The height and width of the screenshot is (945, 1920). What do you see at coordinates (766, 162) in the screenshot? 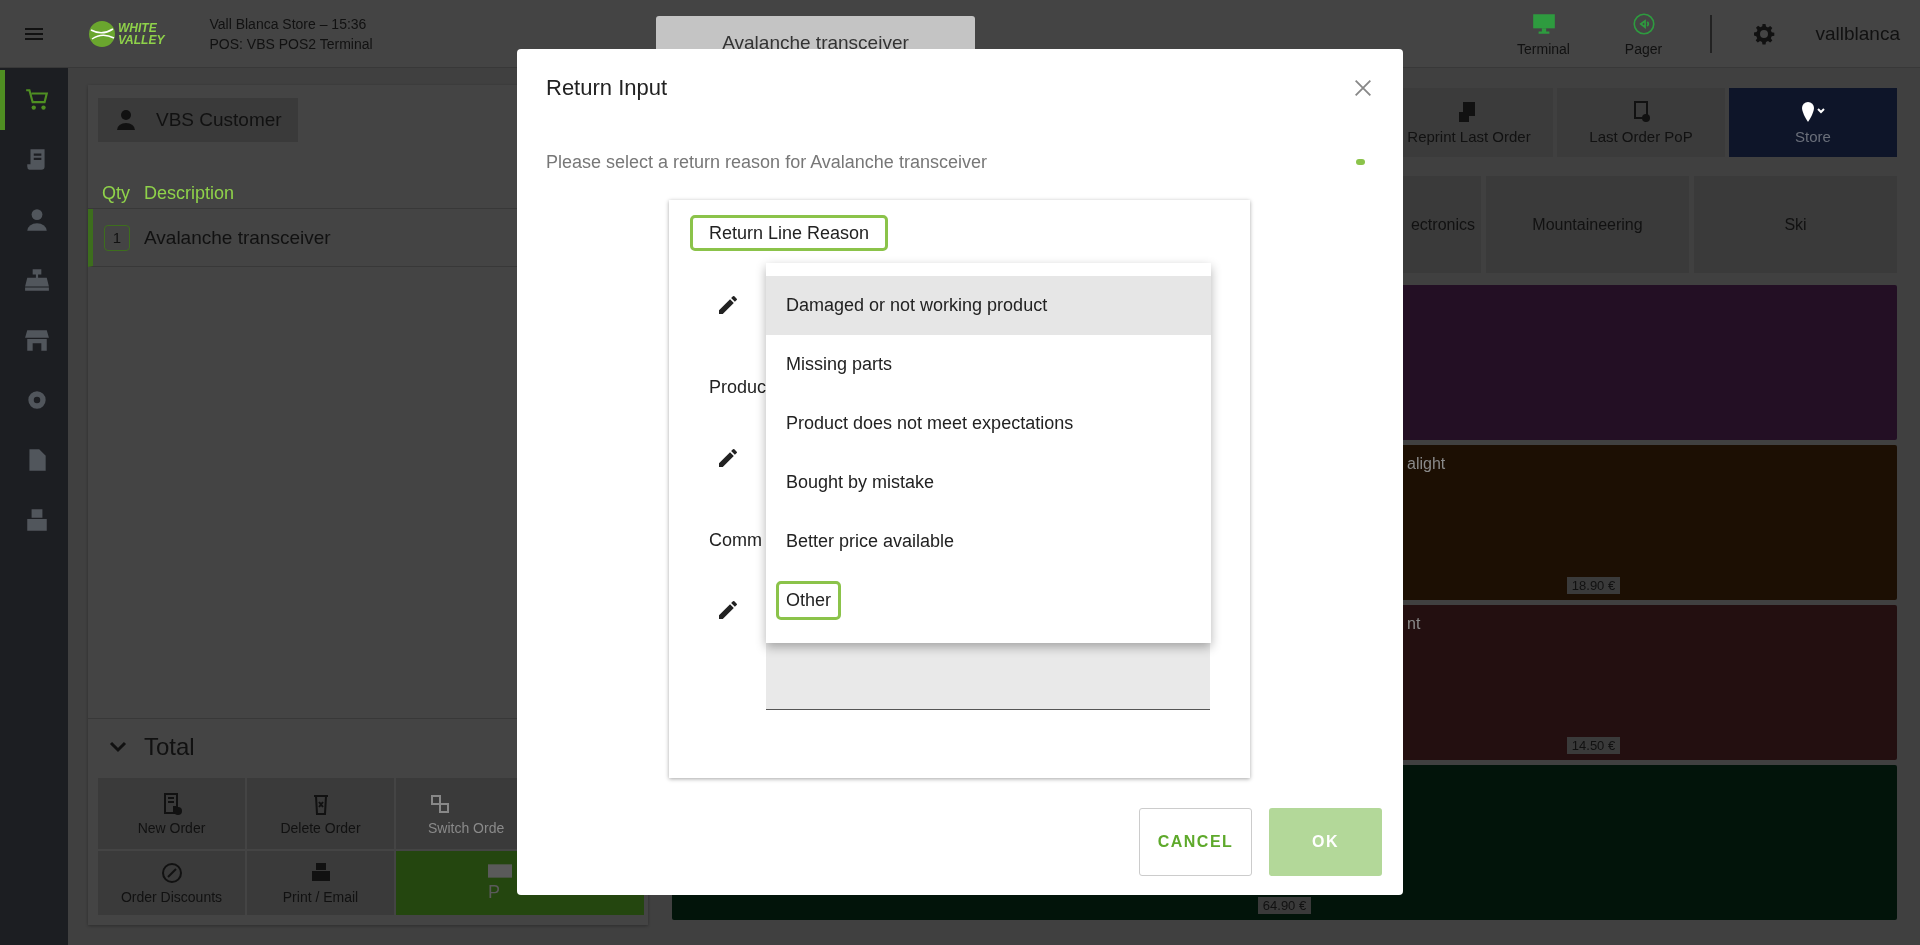
I see `dialog-message: Please select a return reason for Avalanche transceiver` at bounding box center [766, 162].